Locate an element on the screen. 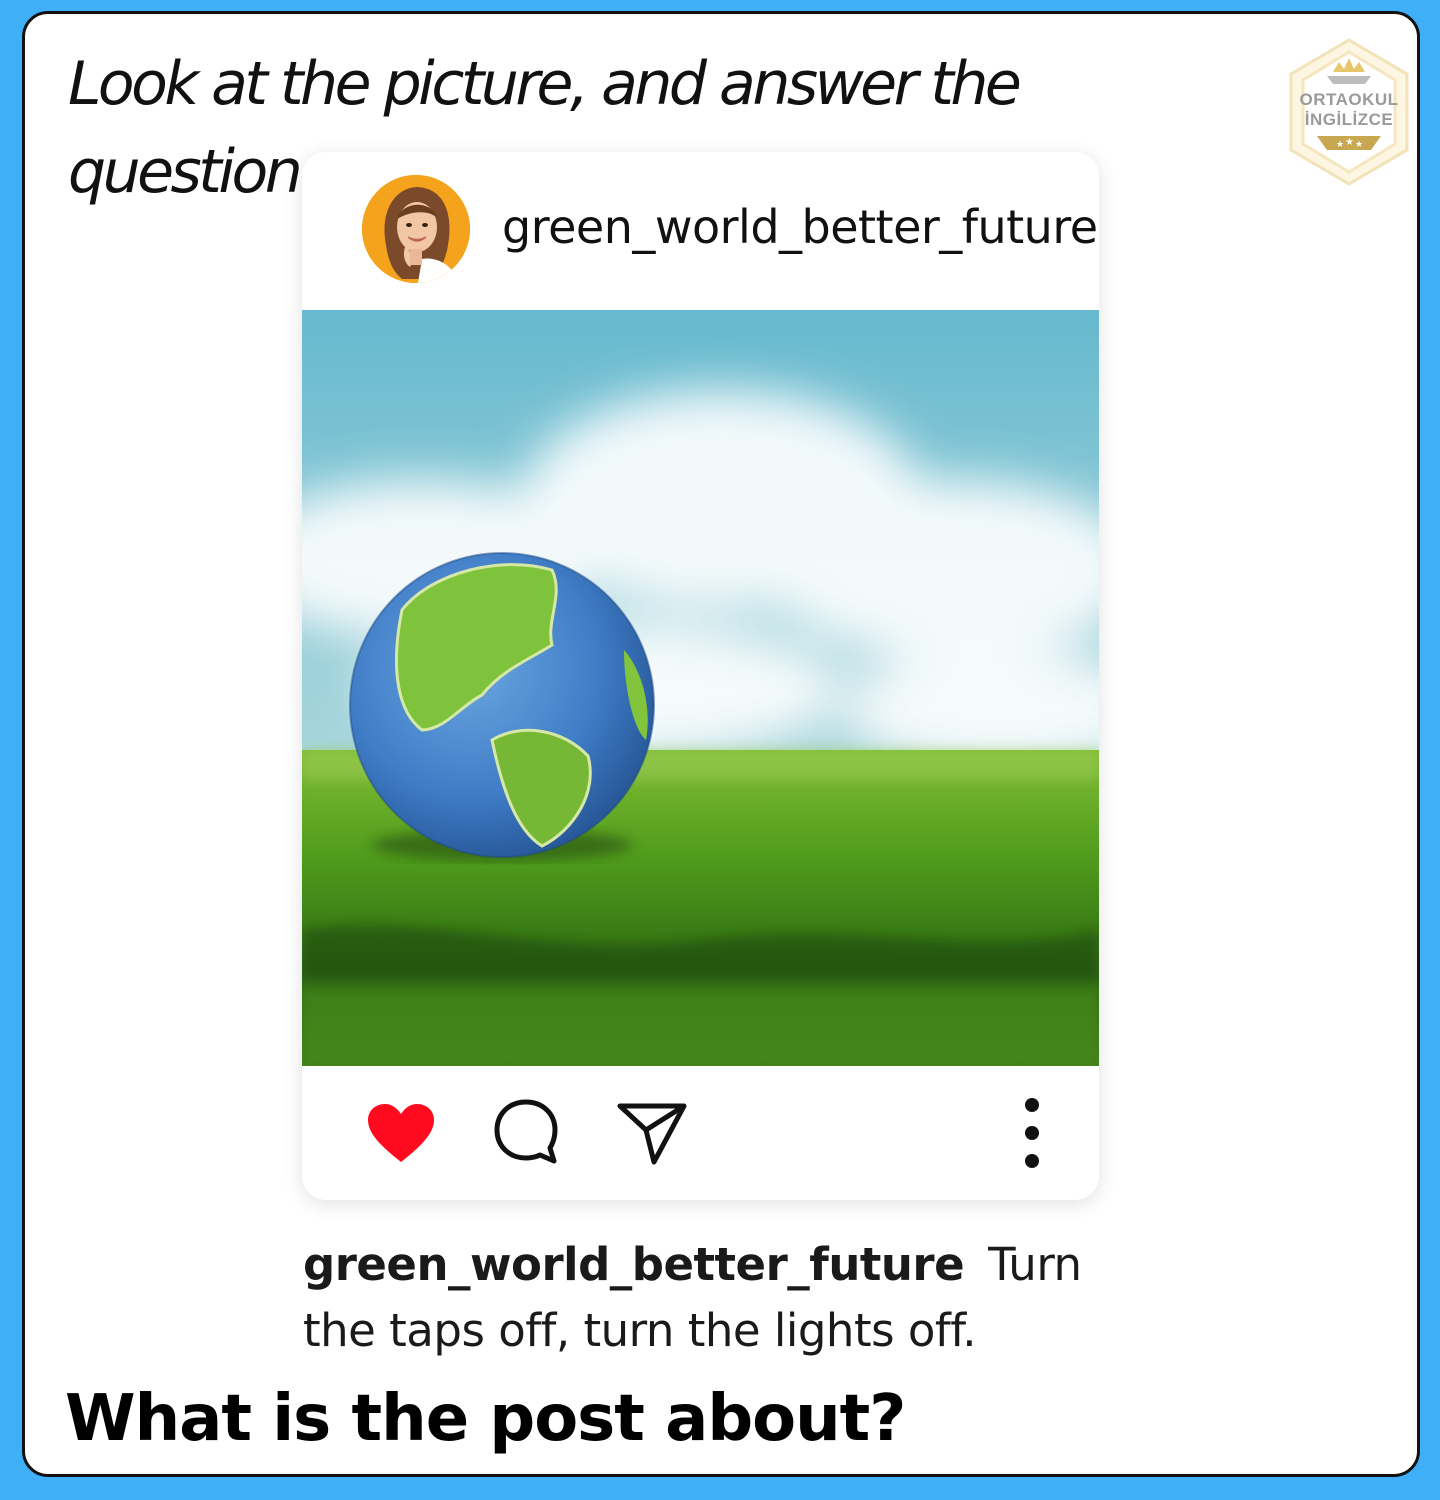 The width and height of the screenshot is (1440, 1500). post-actions-bar is located at coordinates (700, 1133).